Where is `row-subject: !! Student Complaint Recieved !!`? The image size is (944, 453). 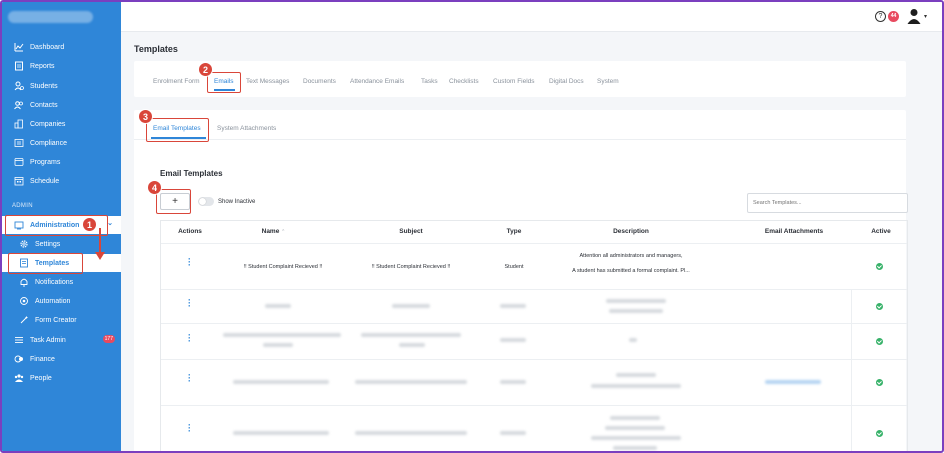
row-subject: !! Student Complaint Recieved !! is located at coordinates (411, 267).